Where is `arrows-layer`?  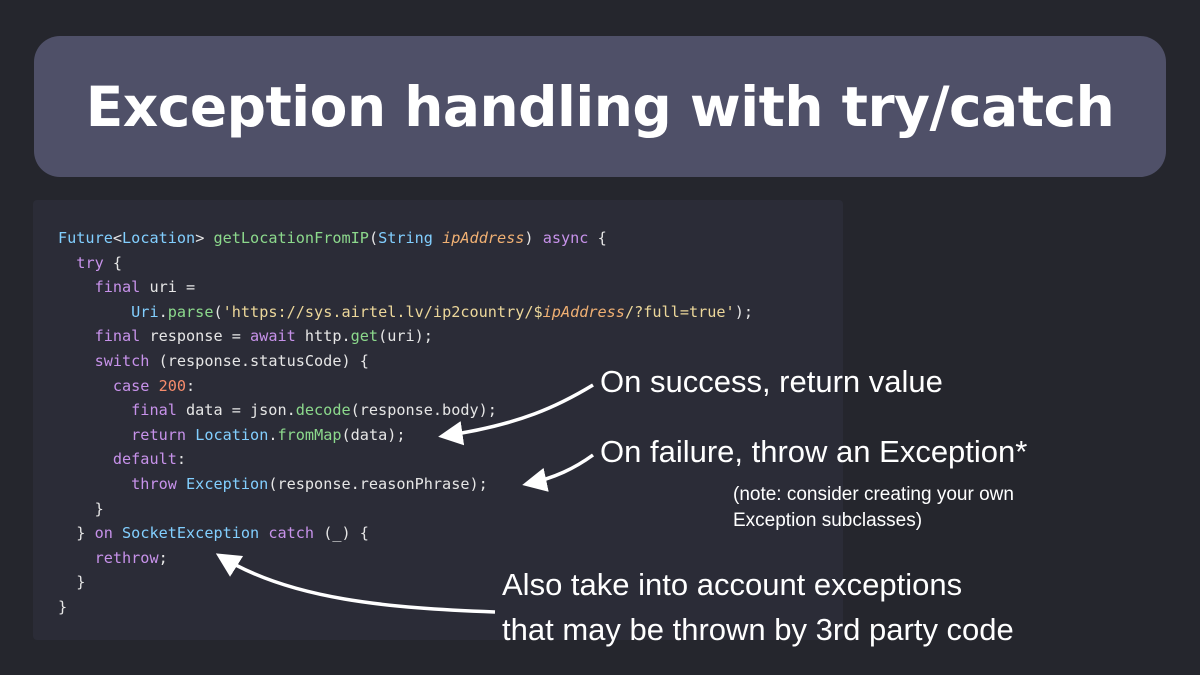 arrows-layer is located at coordinates (405, 498).